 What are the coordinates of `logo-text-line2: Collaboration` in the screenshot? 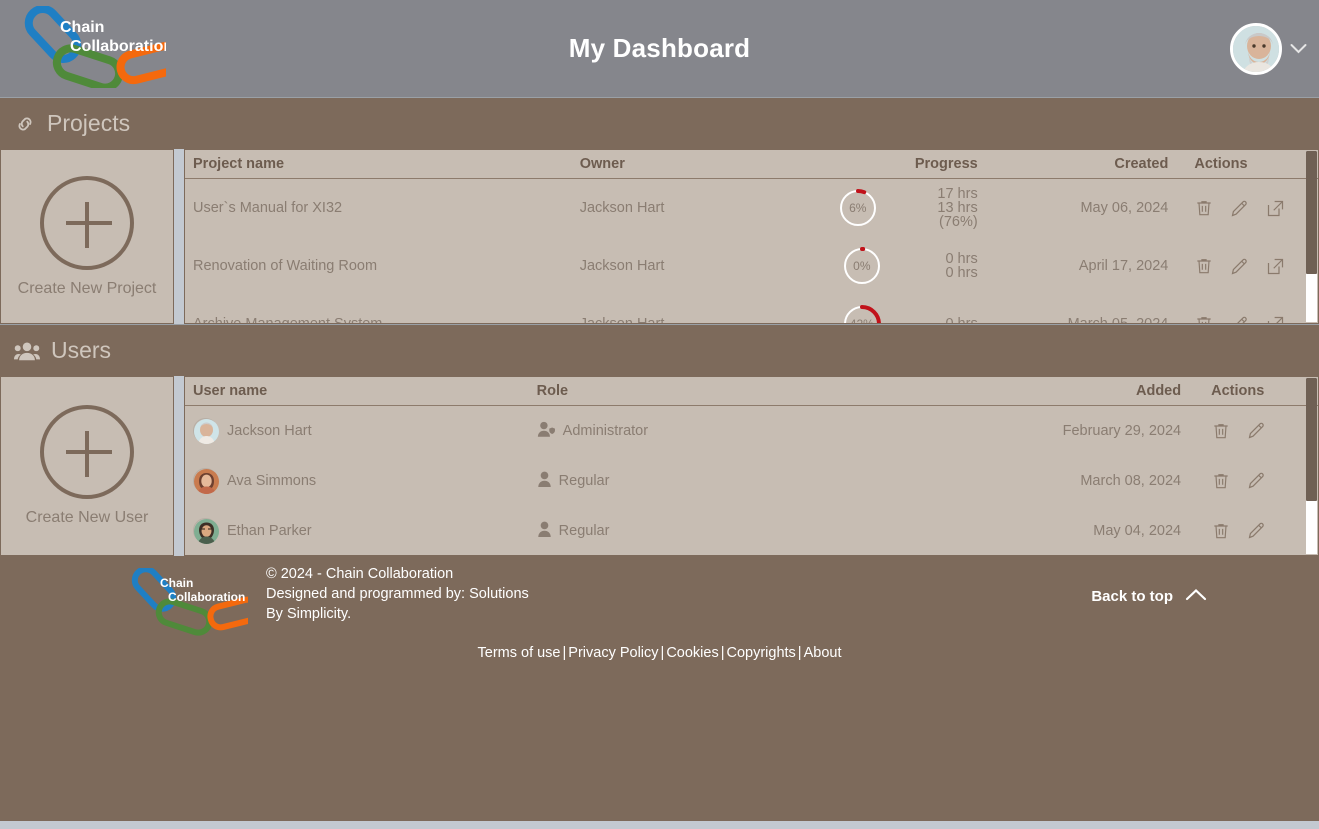 It's located at (118, 46).